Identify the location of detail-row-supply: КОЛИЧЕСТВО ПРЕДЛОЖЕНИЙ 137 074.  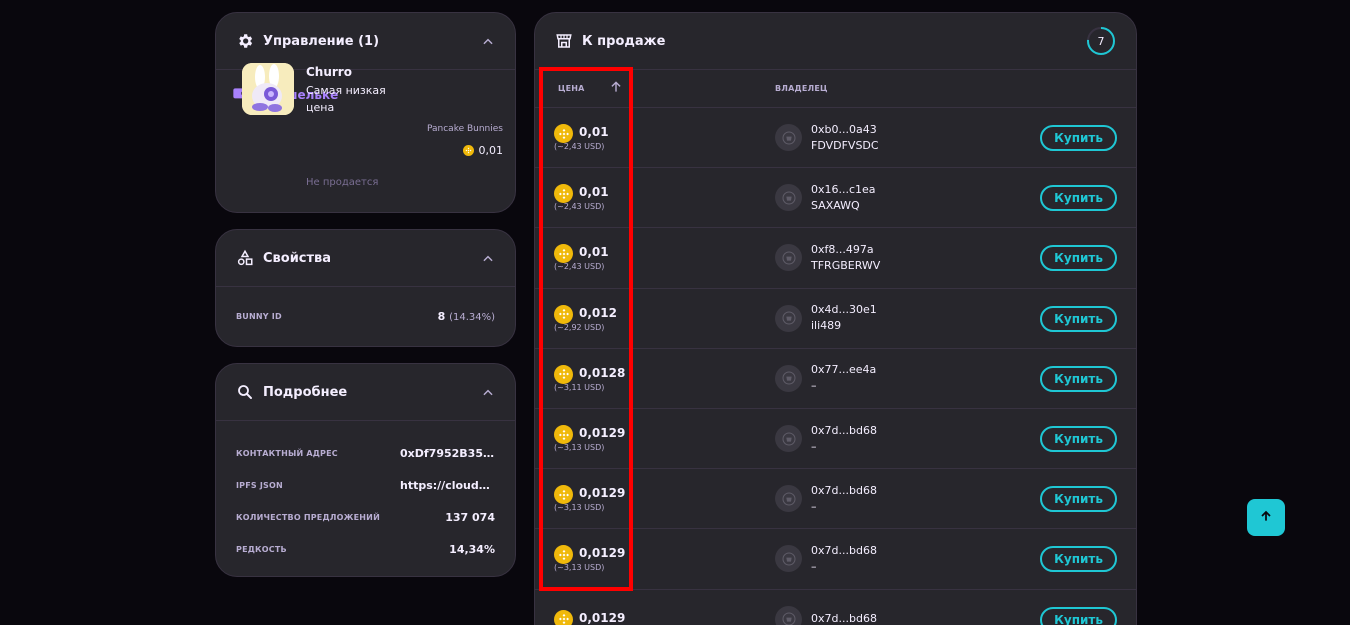
(365, 517).